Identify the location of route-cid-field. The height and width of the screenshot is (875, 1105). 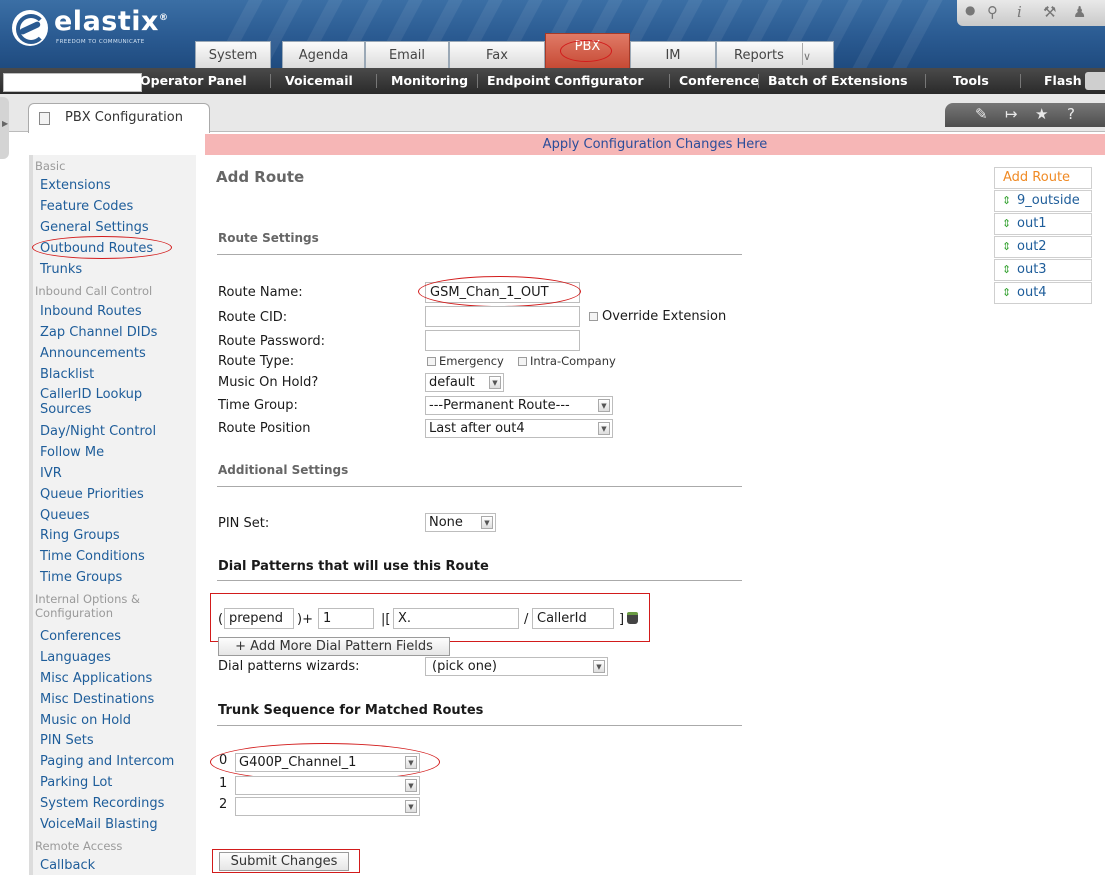
(502, 316).